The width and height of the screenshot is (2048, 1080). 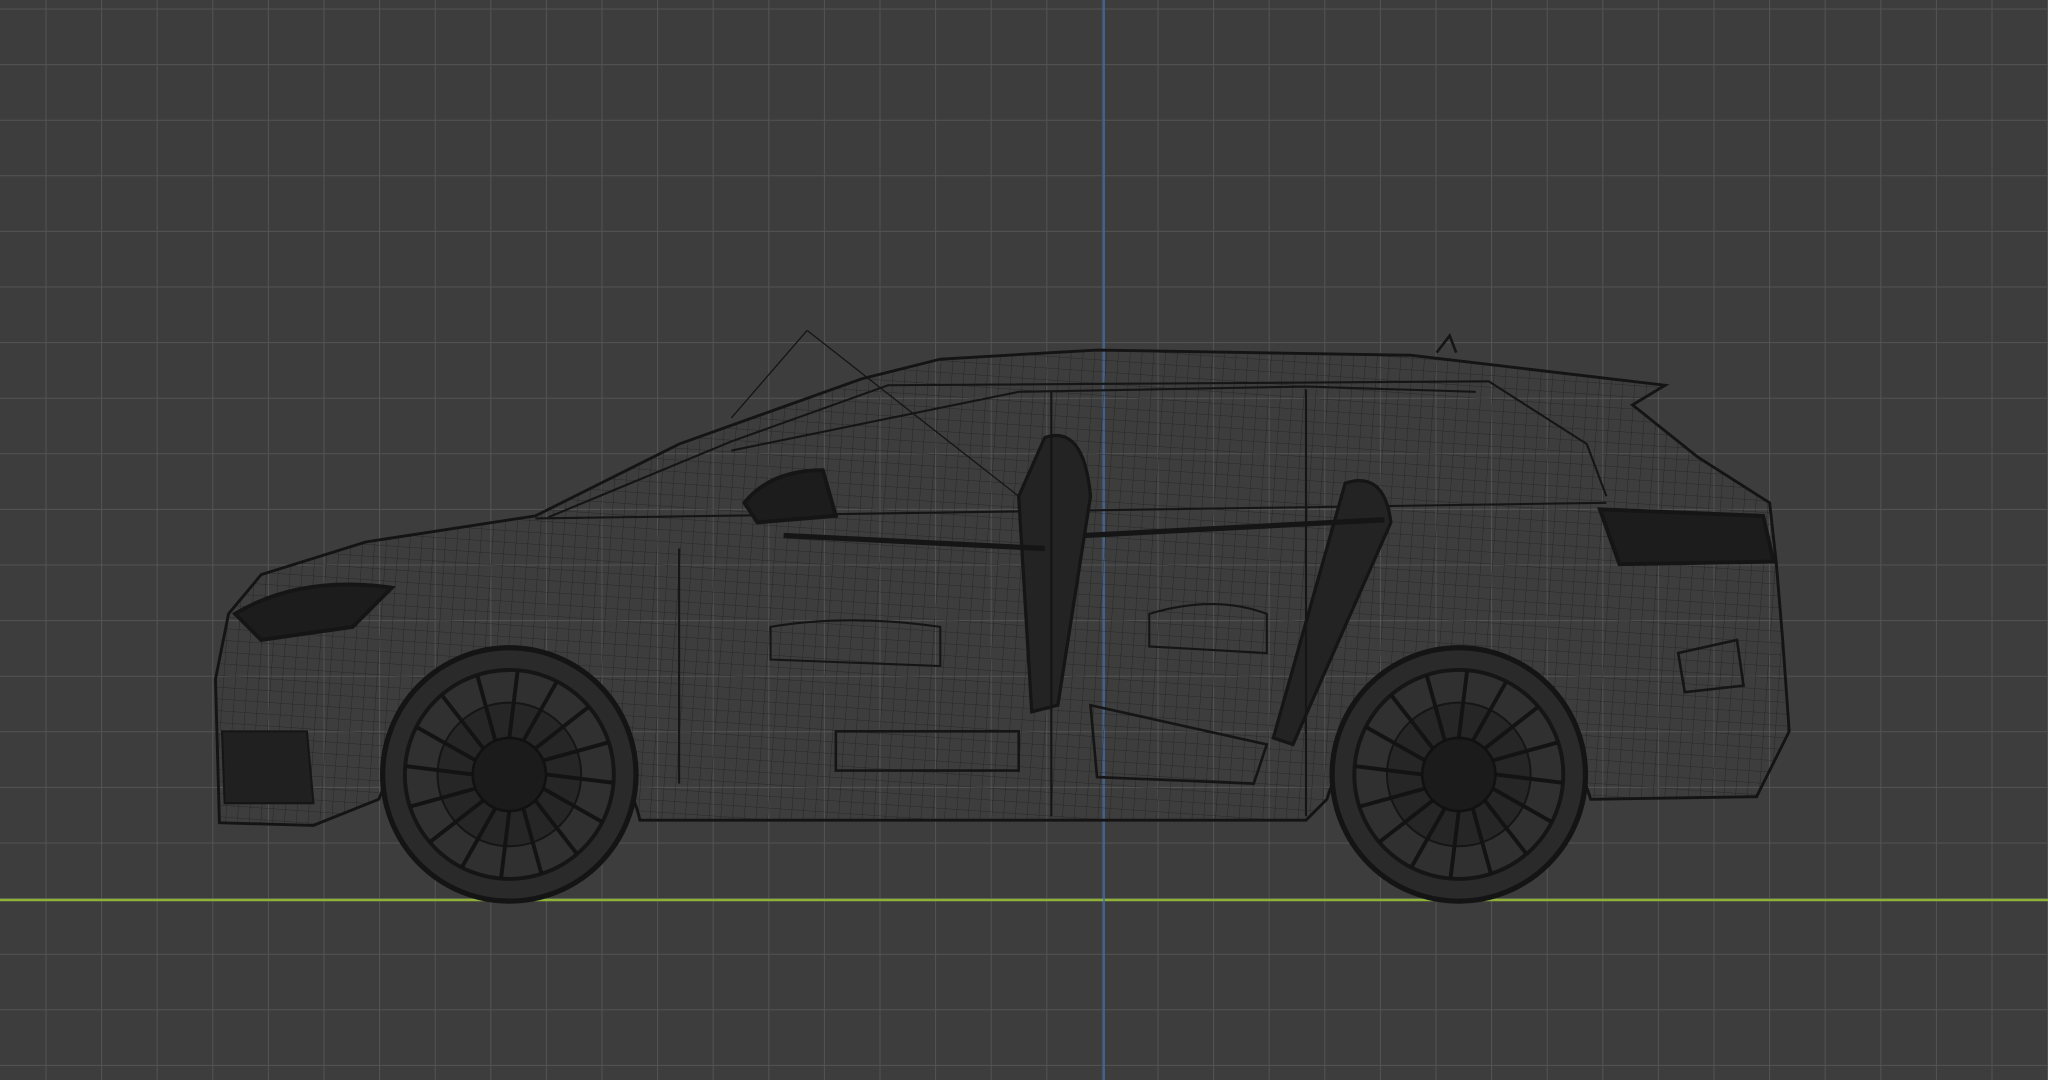 I want to click on antenna, so click(x=1446, y=343).